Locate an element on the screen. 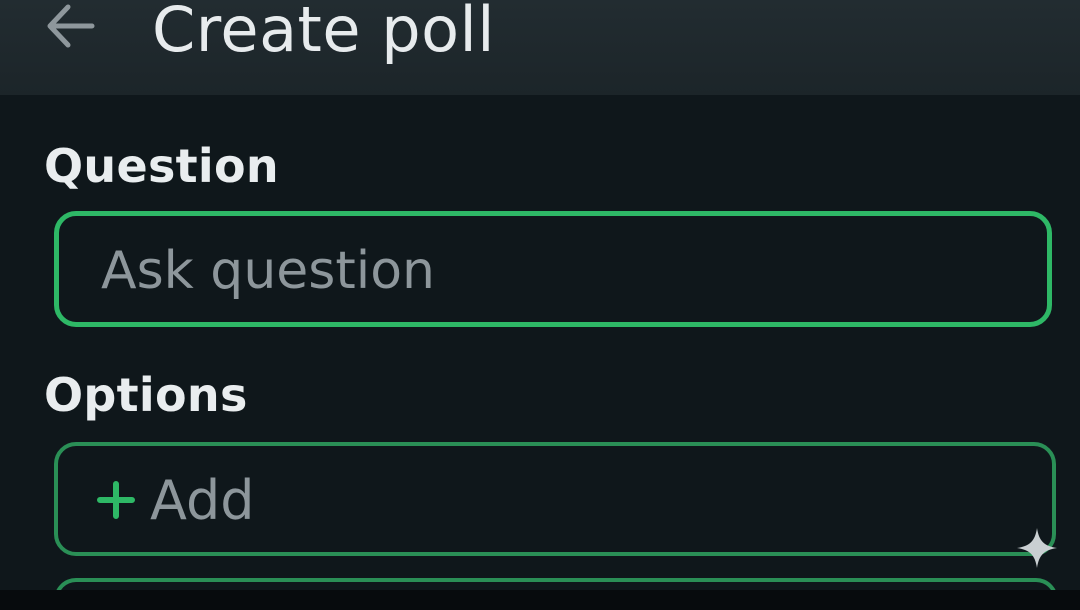 This screenshot has width=1080, height=610. arrow-left-icon is located at coordinates (71, 26).